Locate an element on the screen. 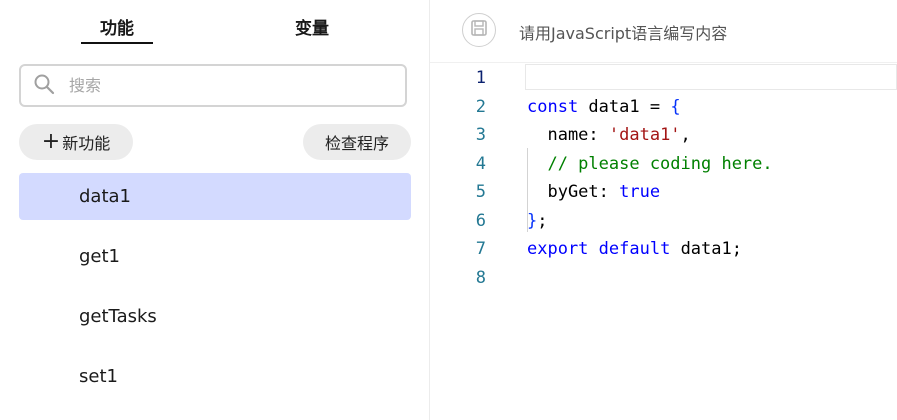 This screenshot has height=420, width=897. function-list-item: get1 is located at coordinates (215, 256).